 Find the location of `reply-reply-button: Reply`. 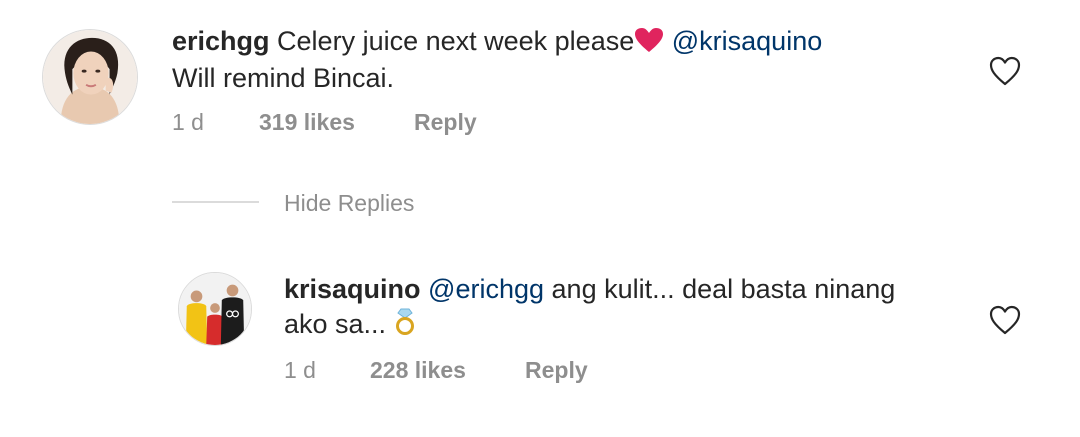

reply-reply-button: Reply is located at coordinates (556, 370).